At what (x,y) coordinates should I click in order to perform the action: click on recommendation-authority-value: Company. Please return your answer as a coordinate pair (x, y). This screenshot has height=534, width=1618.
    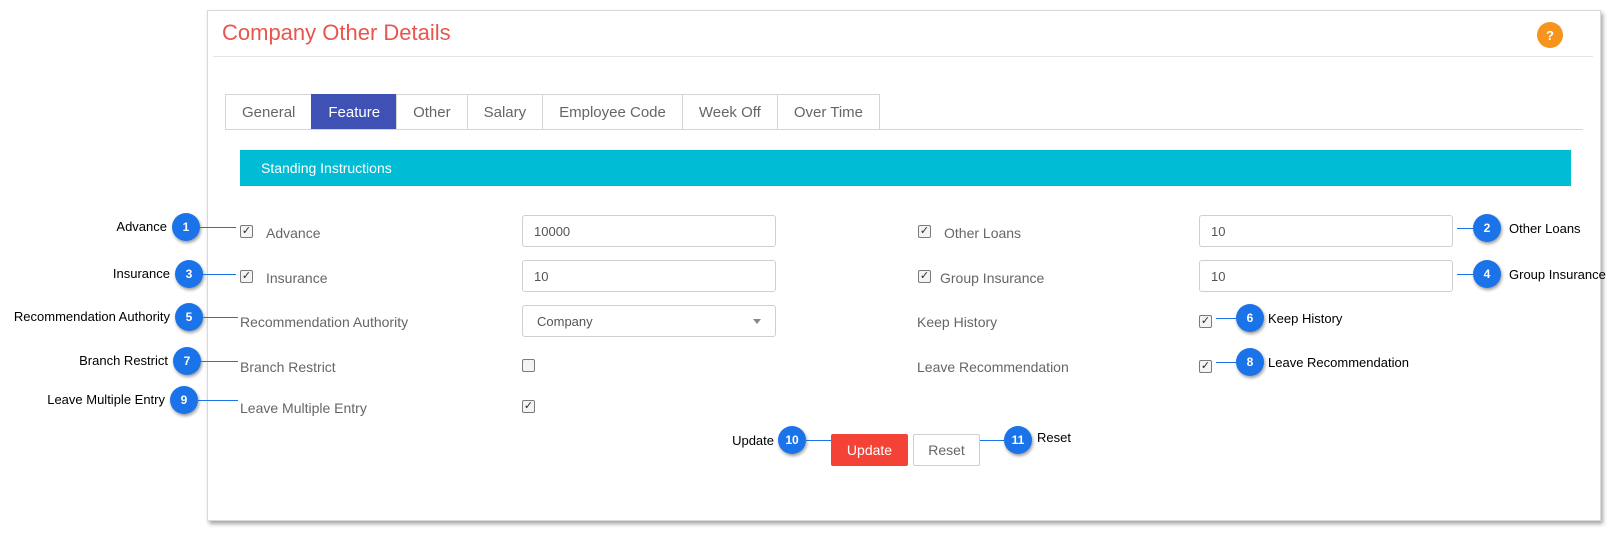
    Looking at the image, I should click on (565, 321).